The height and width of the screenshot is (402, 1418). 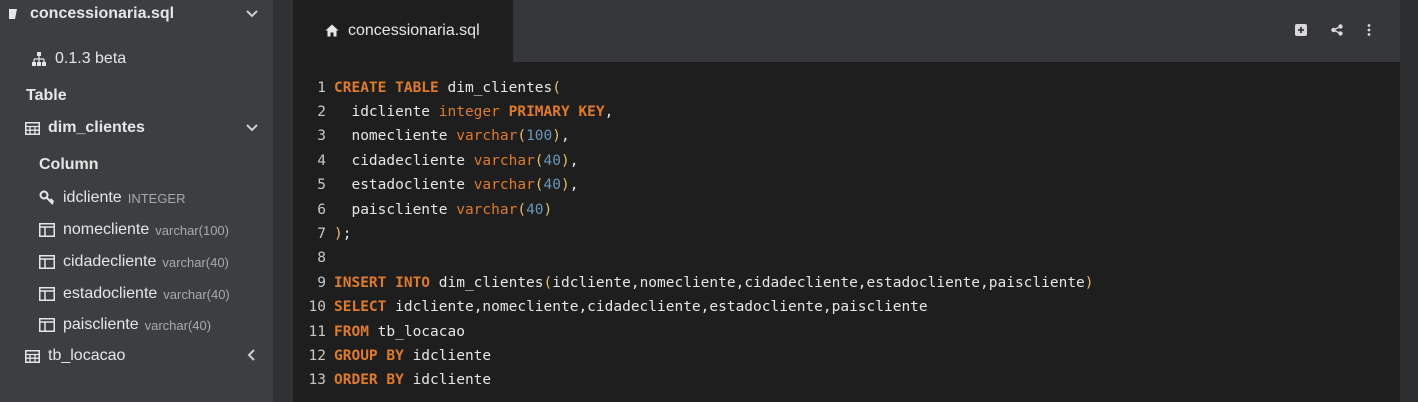 What do you see at coordinates (87, 355) in the screenshot?
I see `table-name: tb_locacao` at bounding box center [87, 355].